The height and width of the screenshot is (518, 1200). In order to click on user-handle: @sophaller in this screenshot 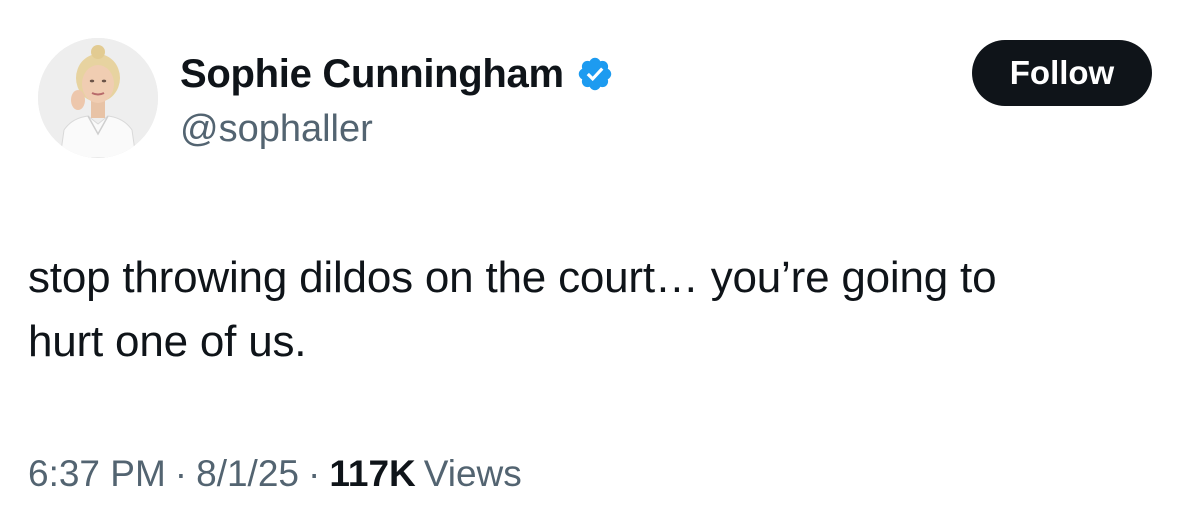, I will do `click(276, 129)`.